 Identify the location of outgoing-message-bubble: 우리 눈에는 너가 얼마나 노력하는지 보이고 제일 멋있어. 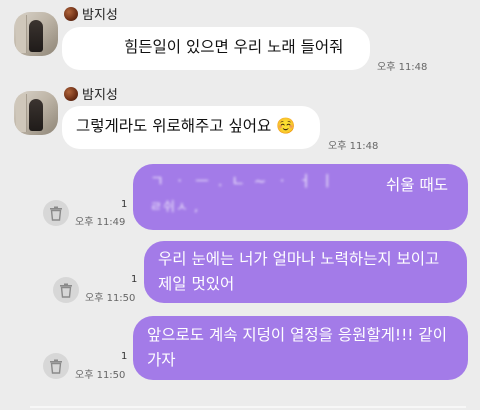
(305, 272).